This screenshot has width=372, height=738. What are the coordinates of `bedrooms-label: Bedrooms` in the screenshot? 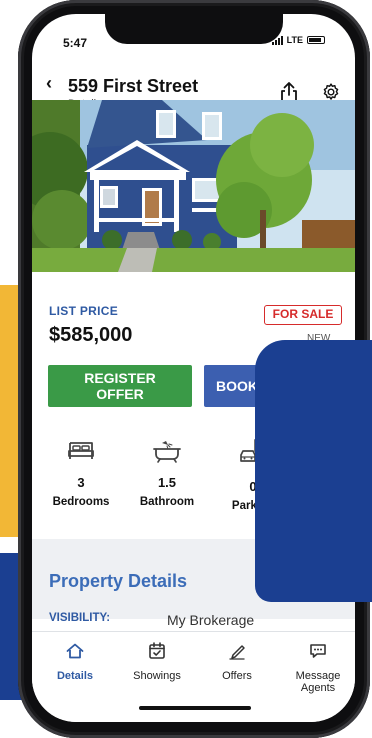 It's located at (81, 502).